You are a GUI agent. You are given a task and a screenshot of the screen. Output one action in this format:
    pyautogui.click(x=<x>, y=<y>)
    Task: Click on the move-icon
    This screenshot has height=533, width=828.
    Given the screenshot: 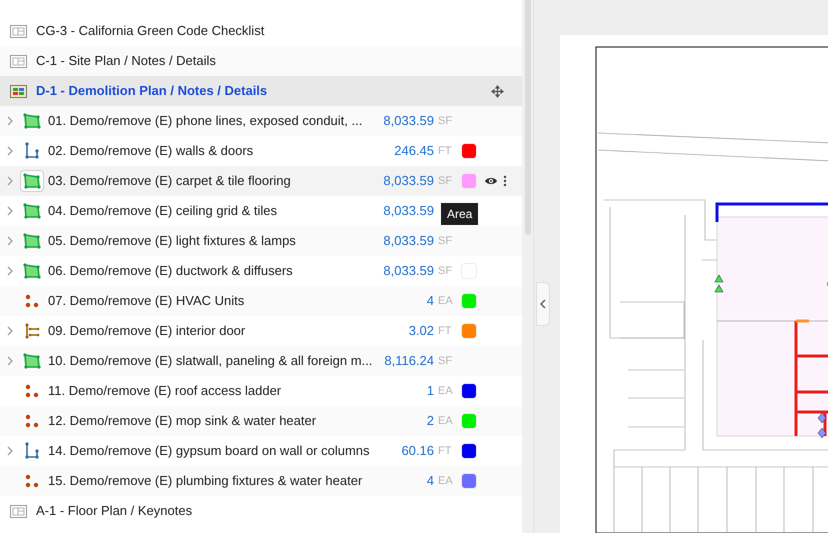 What is the action you would take?
    pyautogui.click(x=497, y=91)
    